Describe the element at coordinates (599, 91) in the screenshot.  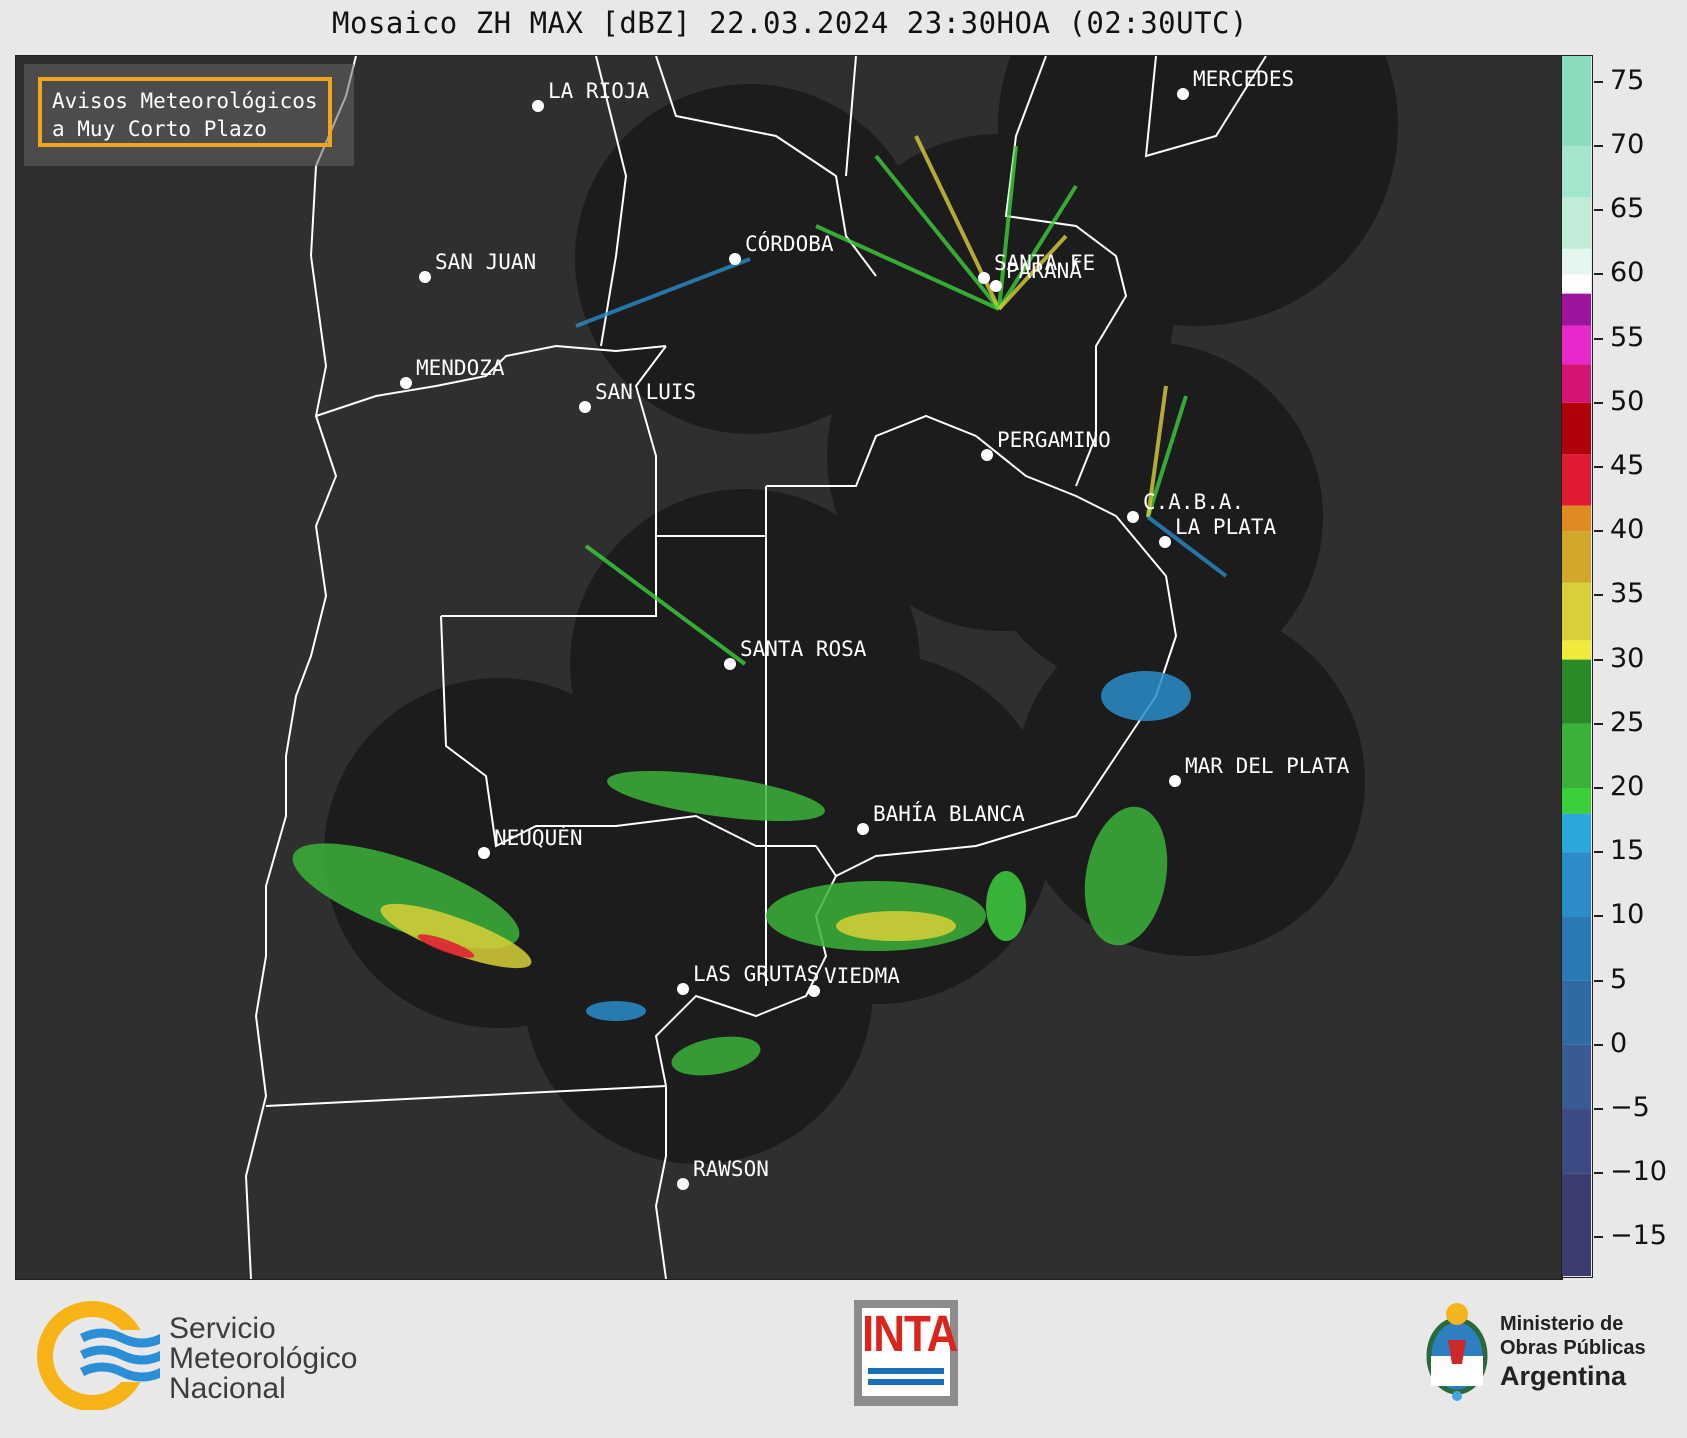
I see `city-label: LA RIOJA` at that location.